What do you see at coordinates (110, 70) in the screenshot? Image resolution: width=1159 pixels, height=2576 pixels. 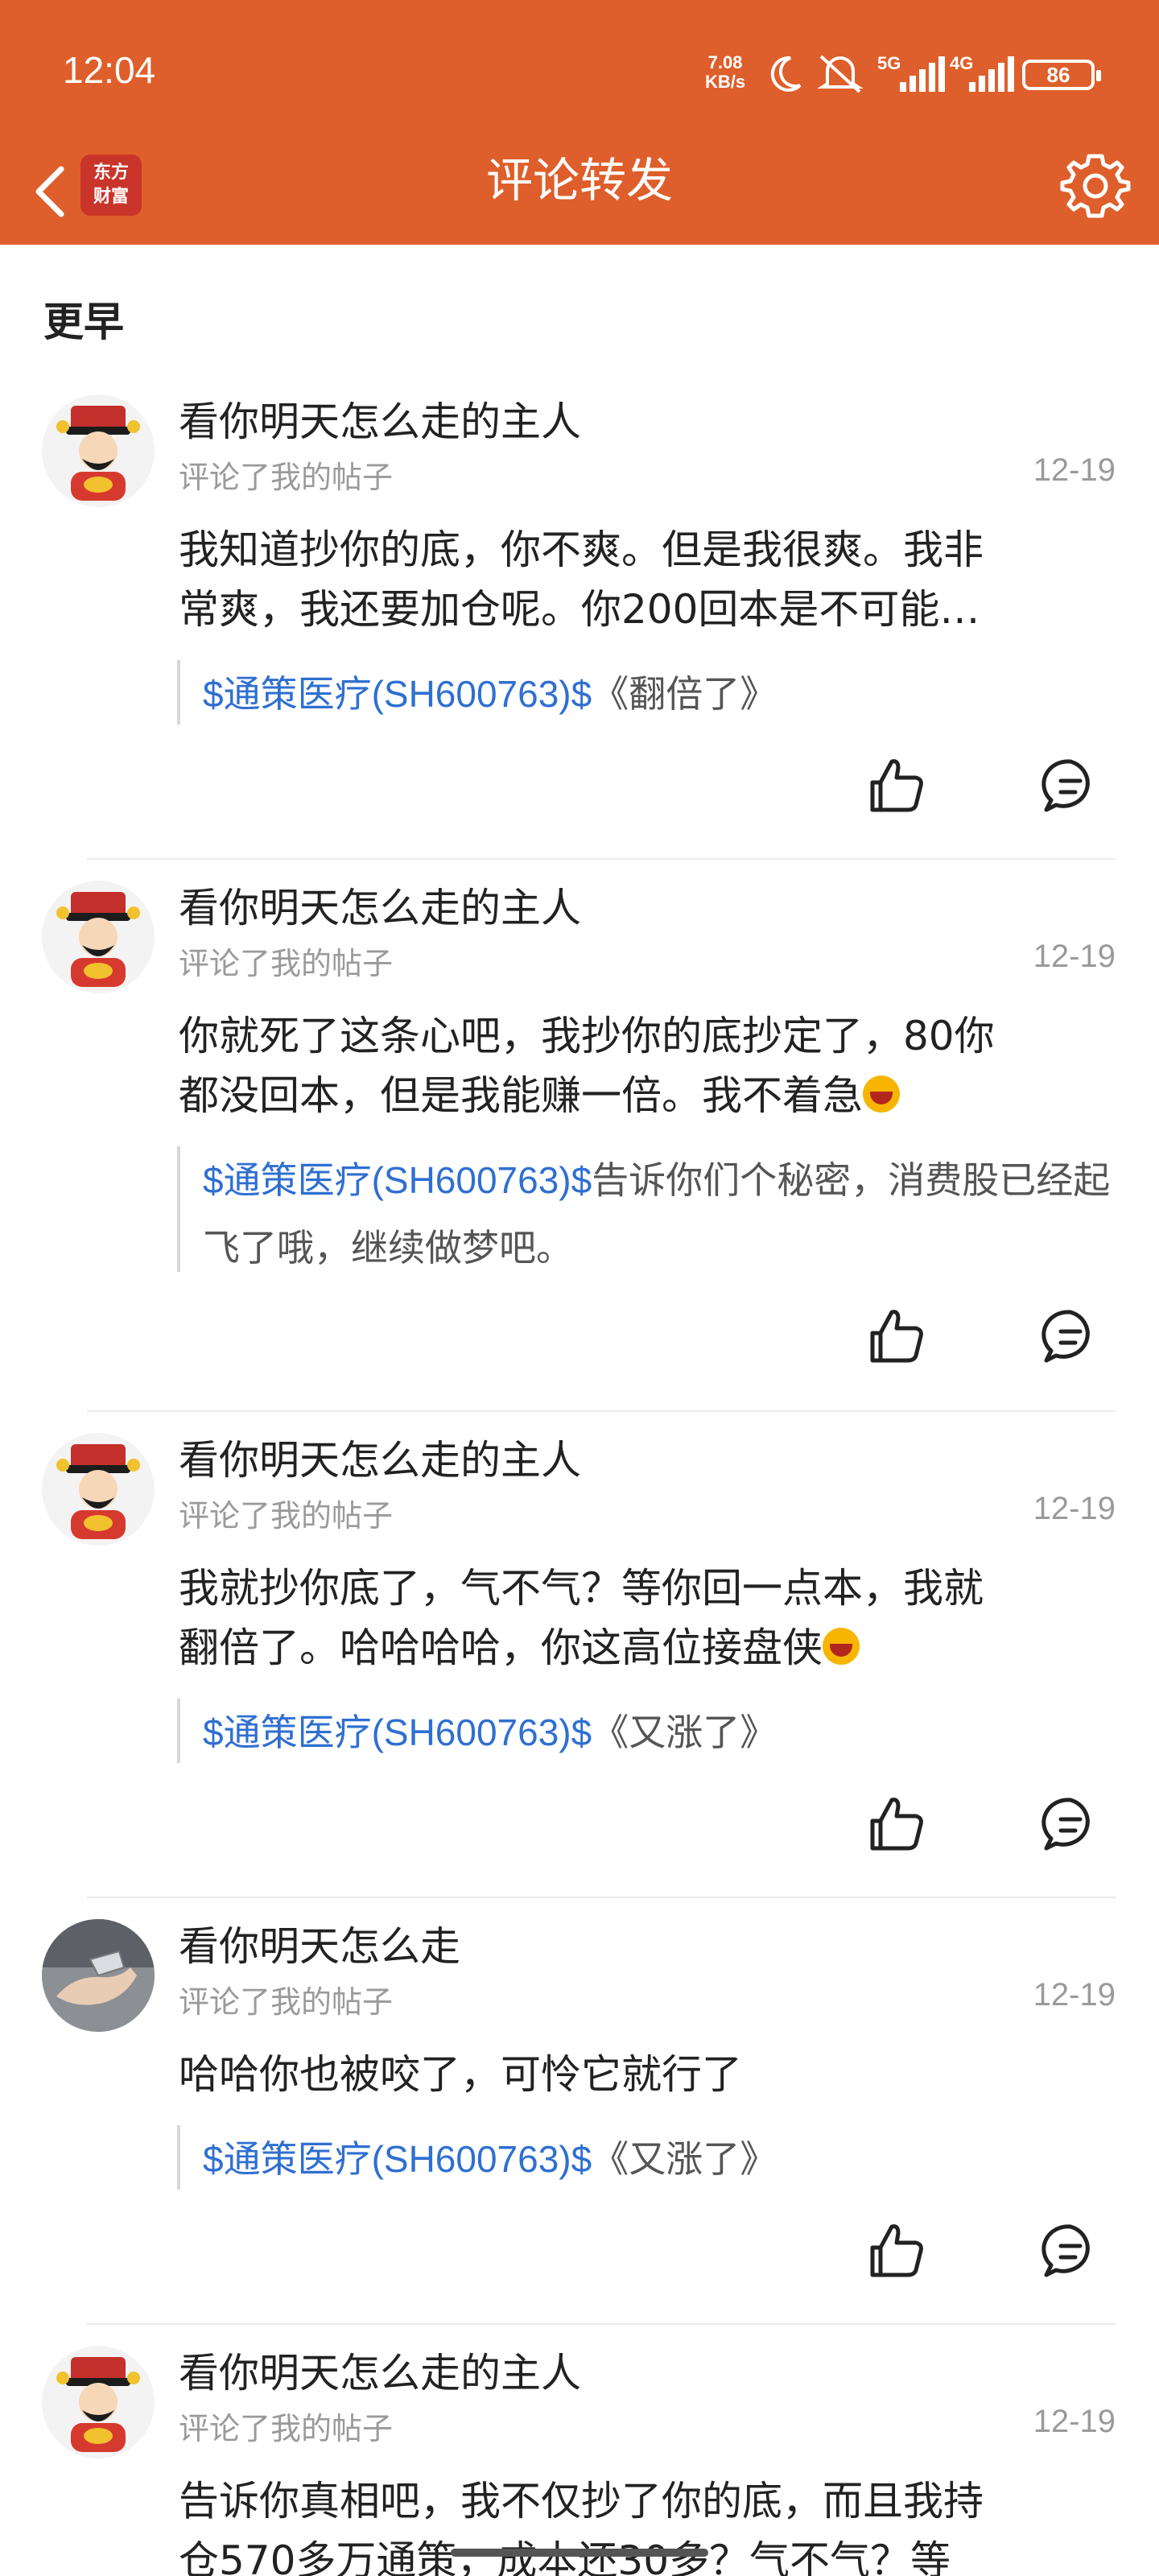 I see `status-time: 12:04` at bounding box center [110, 70].